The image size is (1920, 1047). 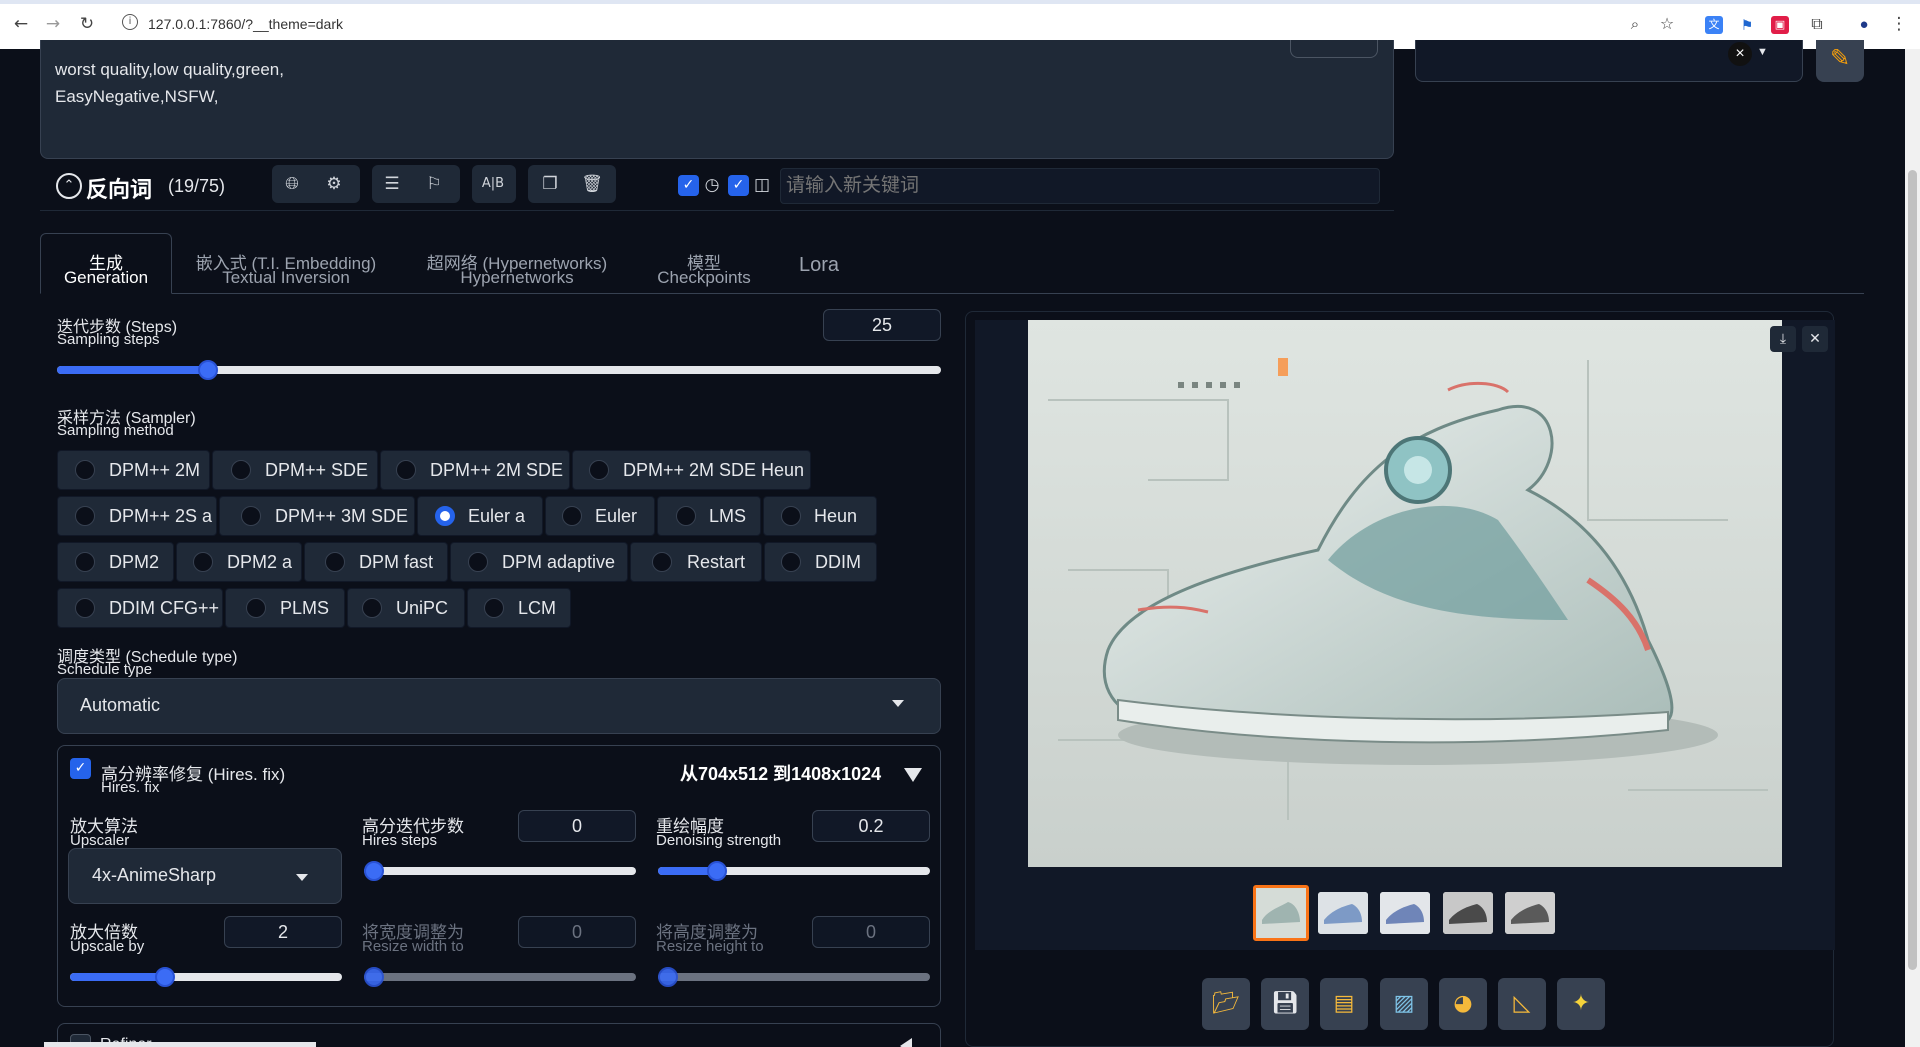 What do you see at coordinates (1864, 25) in the screenshot?
I see `profile-icon: ●` at bounding box center [1864, 25].